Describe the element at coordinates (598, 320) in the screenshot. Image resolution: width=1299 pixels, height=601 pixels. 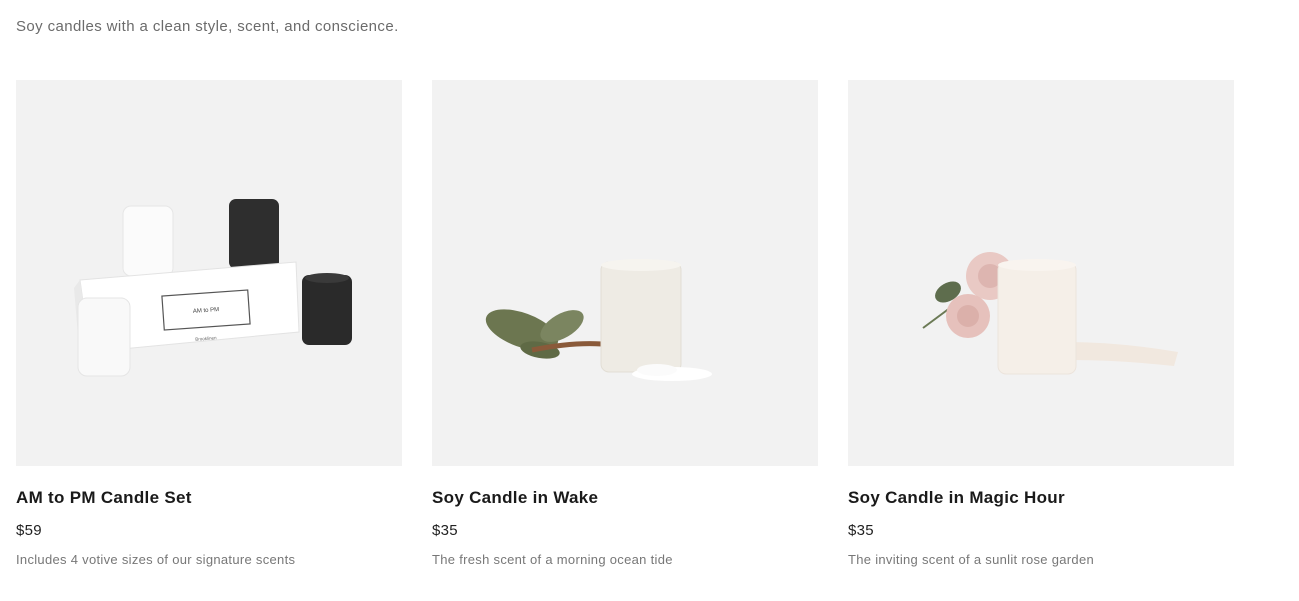
I see `candle-wake-illustration` at that location.